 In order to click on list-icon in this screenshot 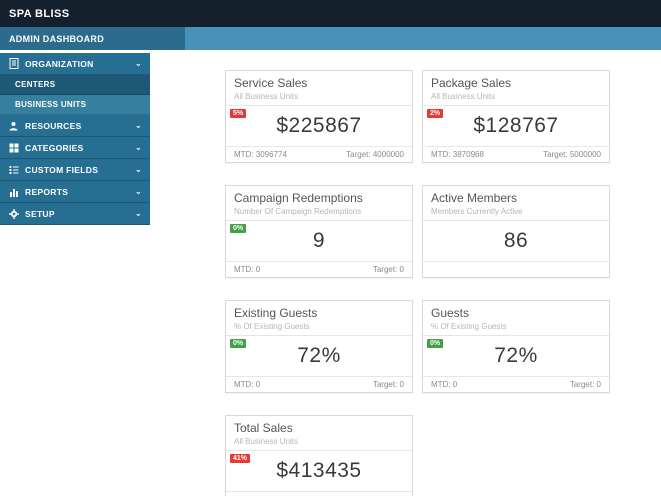, I will do `click(13, 169)`.